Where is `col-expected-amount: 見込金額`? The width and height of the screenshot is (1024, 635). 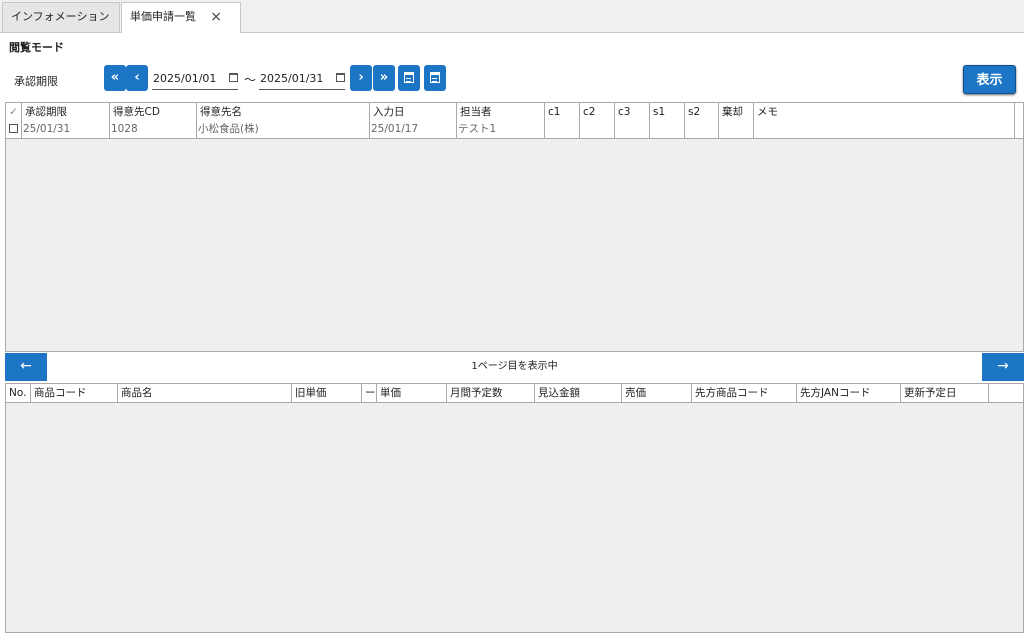
col-expected-amount: 見込金額 is located at coordinates (578, 393).